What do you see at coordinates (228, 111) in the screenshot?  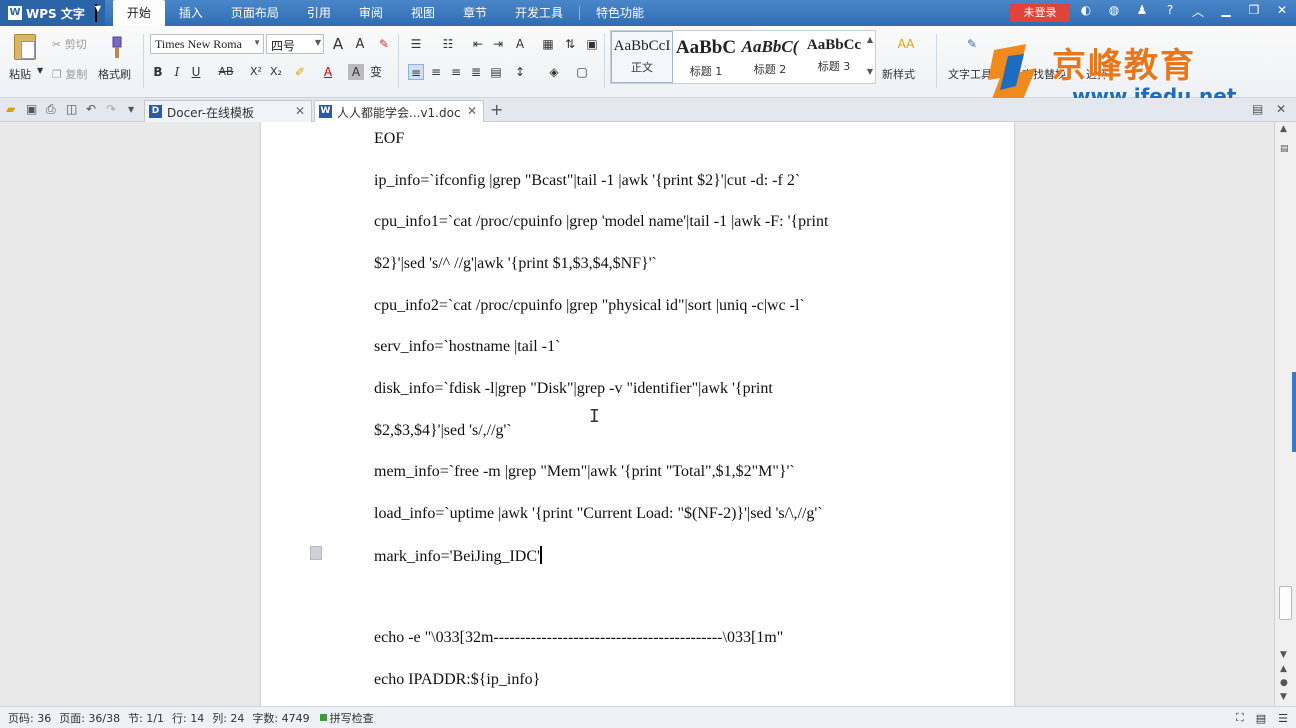 I see `tab-docer-templates: D Docer-在线模板 ✕` at bounding box center [228, 111].